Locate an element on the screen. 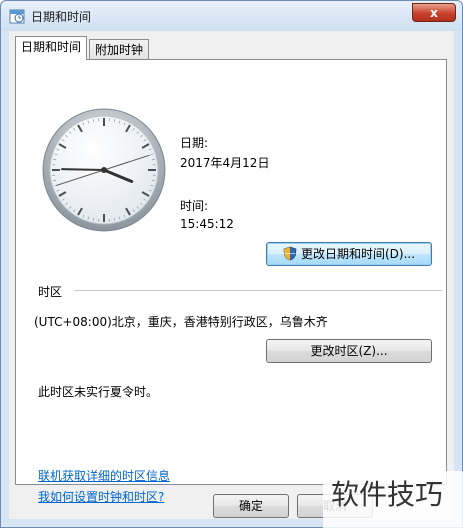  online-timezone-info-link: 联机获取详细的时区信息 is located at coordinates (104, 475).